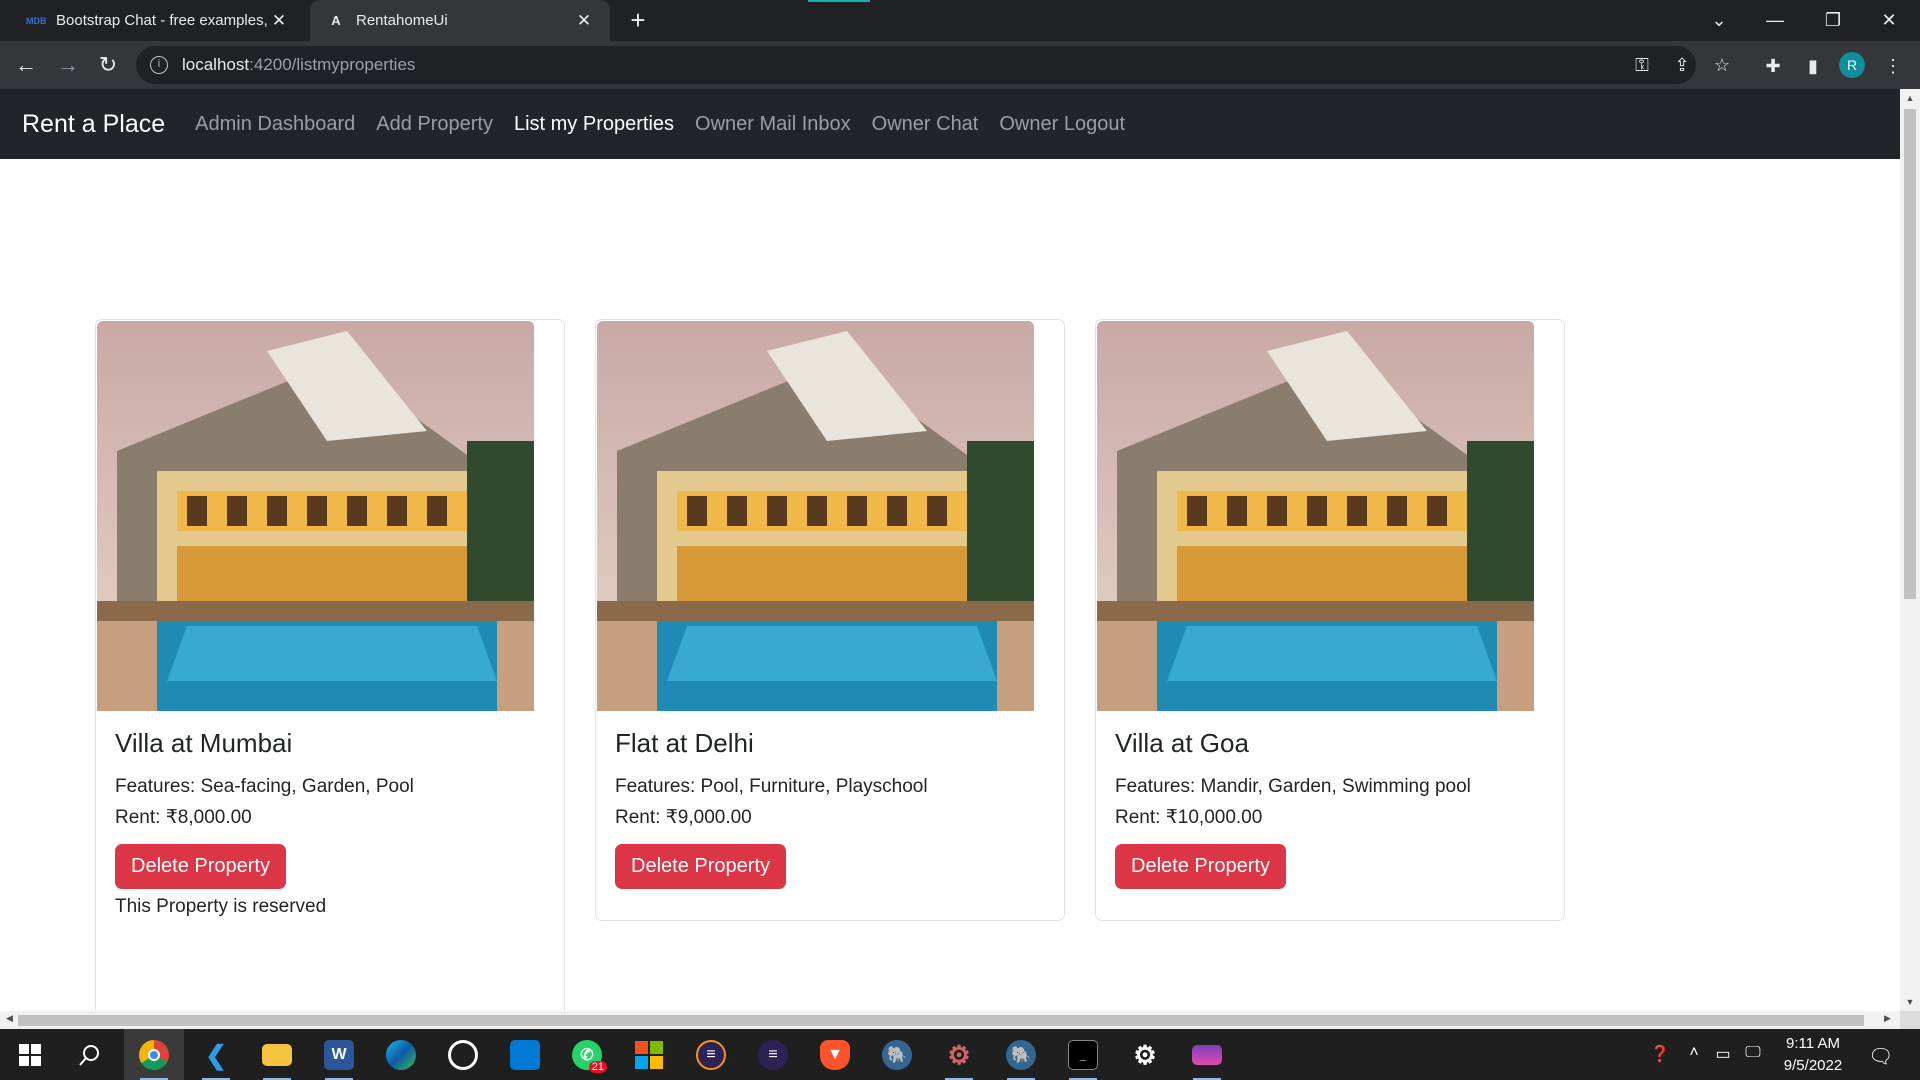 The image size is (1920, 1080). I want to click on property-rent: Rent: ₹9,000.00, so click(683, 817).